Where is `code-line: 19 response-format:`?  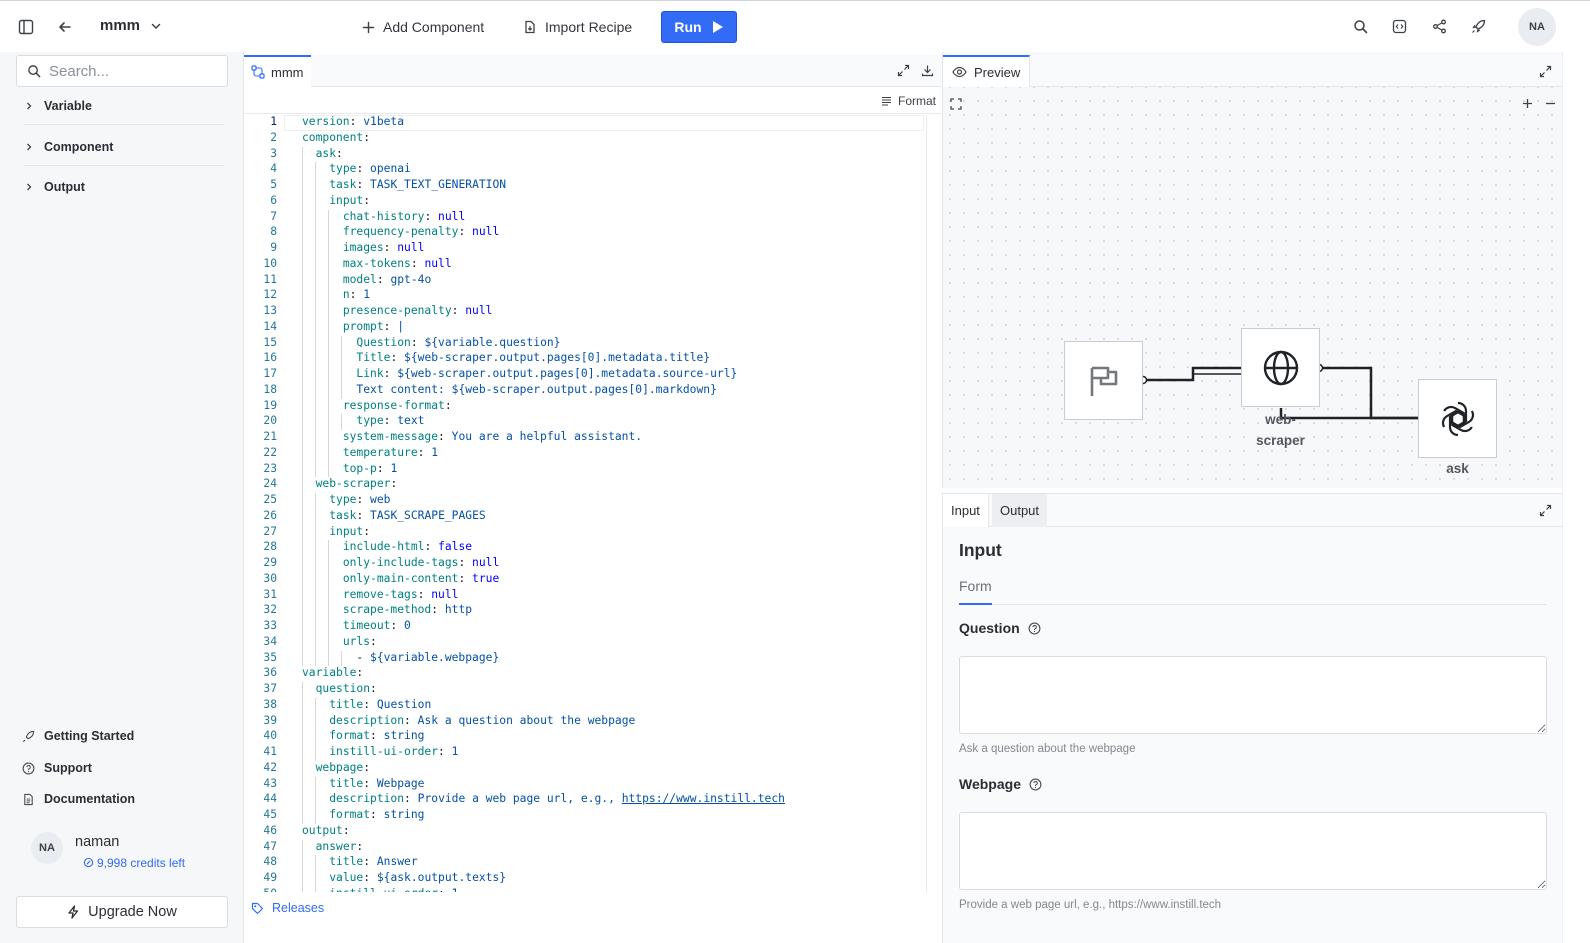
code-line: 19 response-format: is located at coordinates (585, 407).